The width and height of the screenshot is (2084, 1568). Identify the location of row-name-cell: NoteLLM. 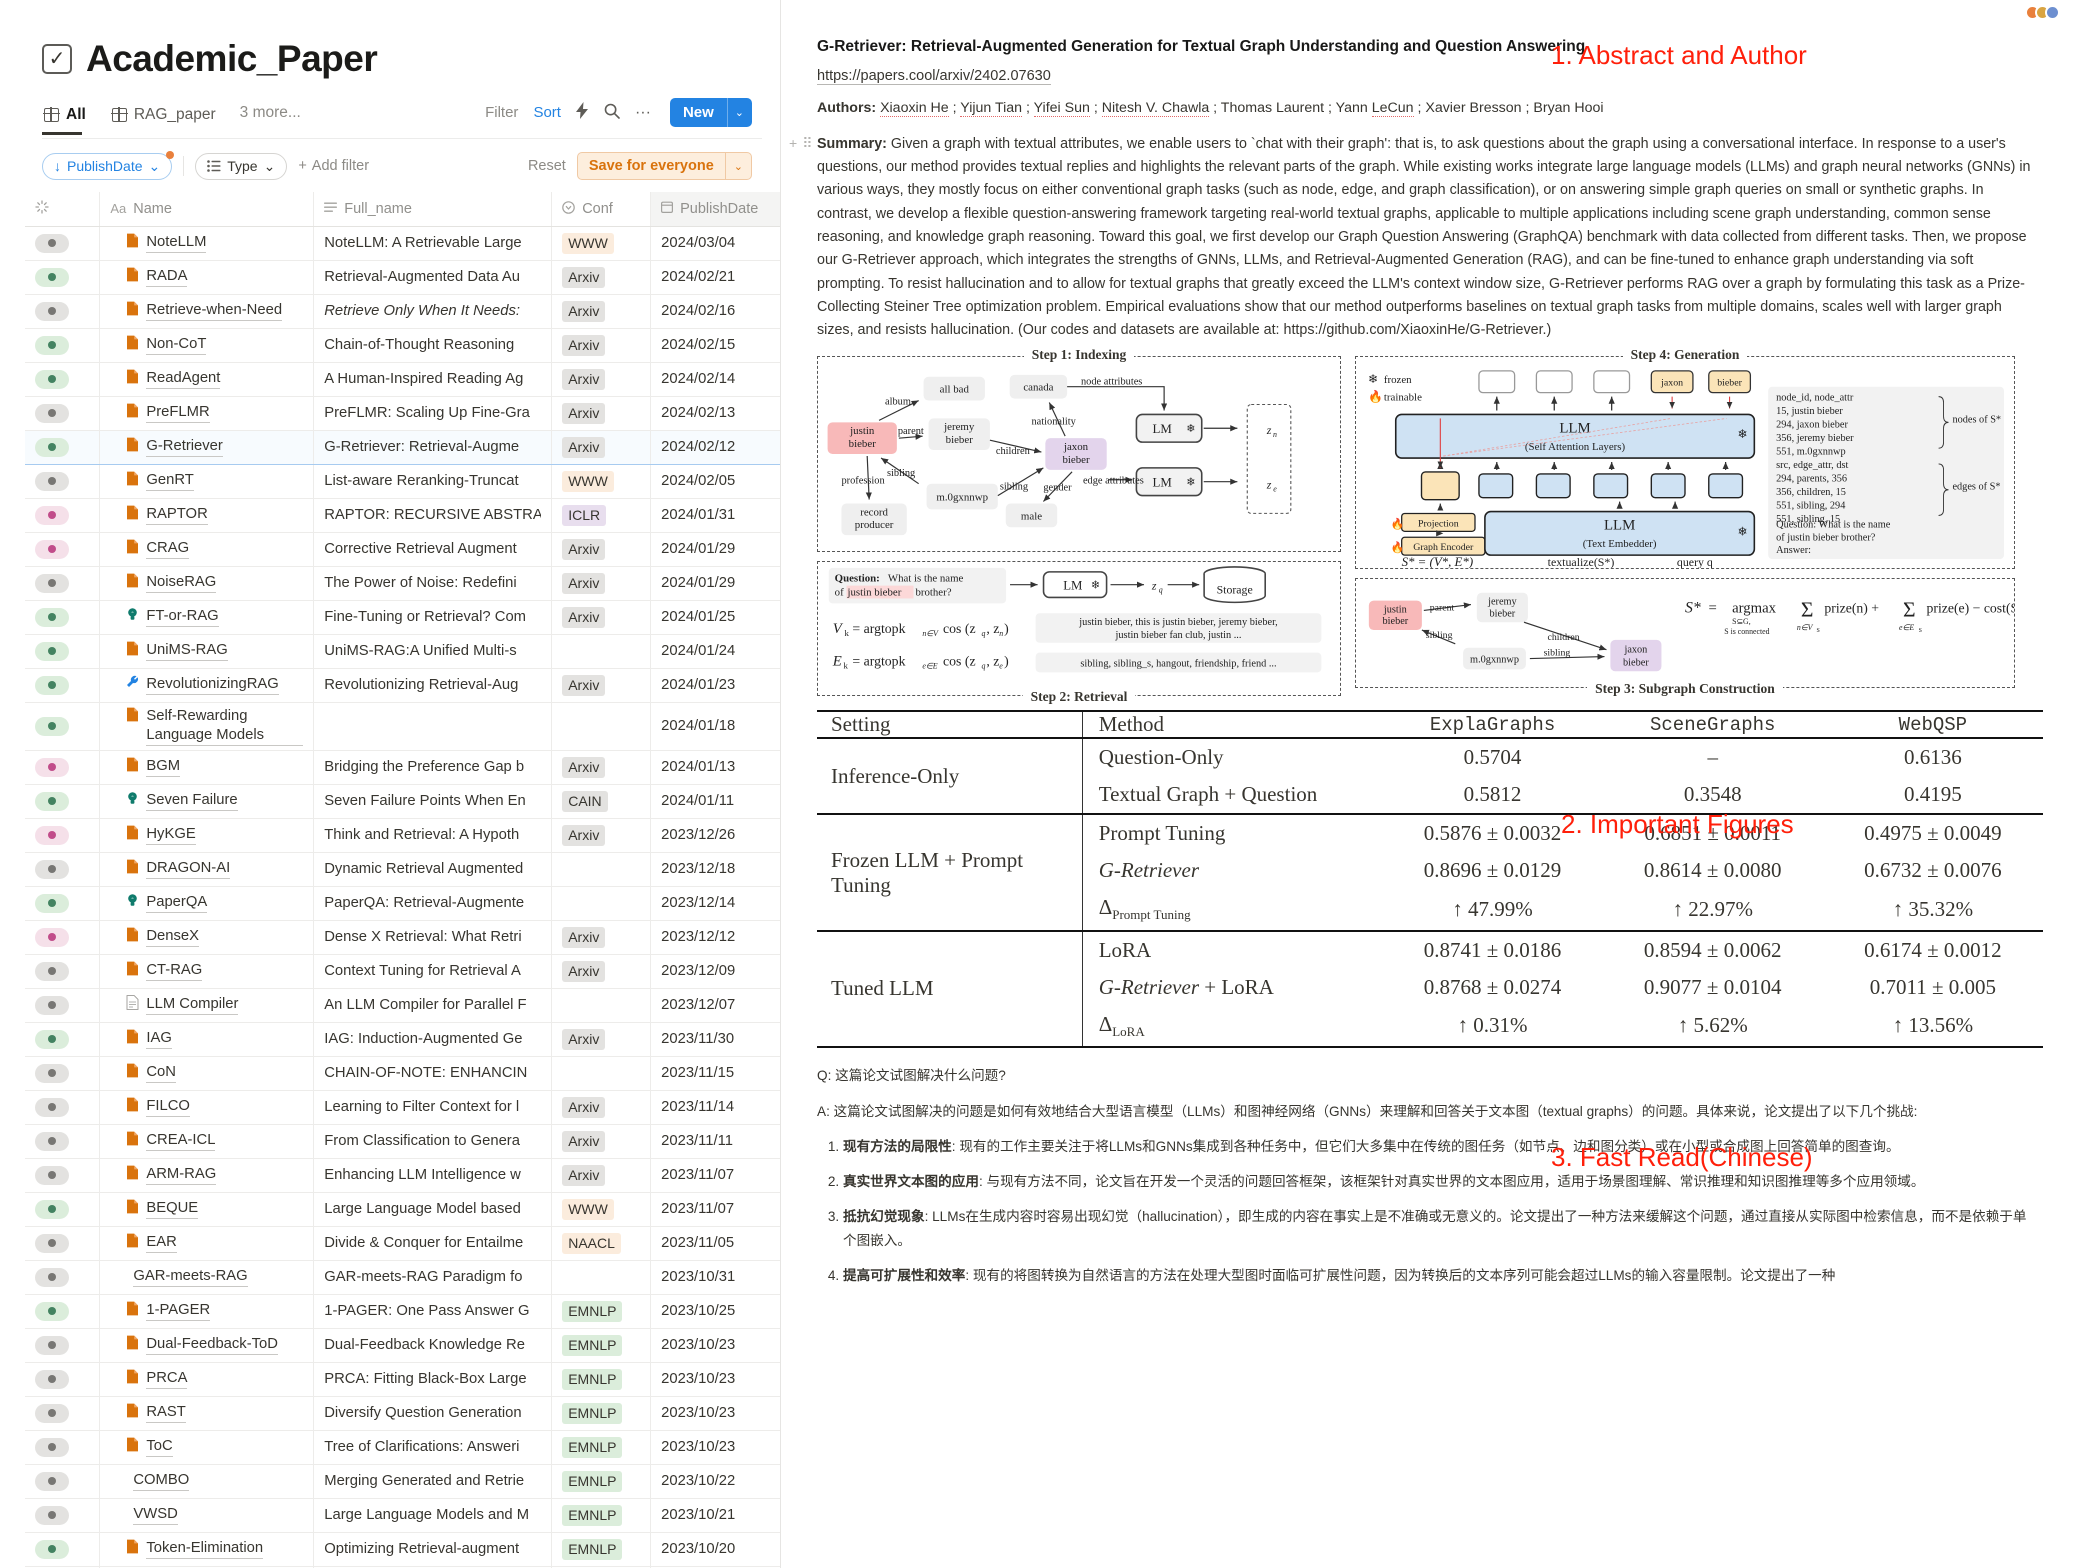
(207, 243).